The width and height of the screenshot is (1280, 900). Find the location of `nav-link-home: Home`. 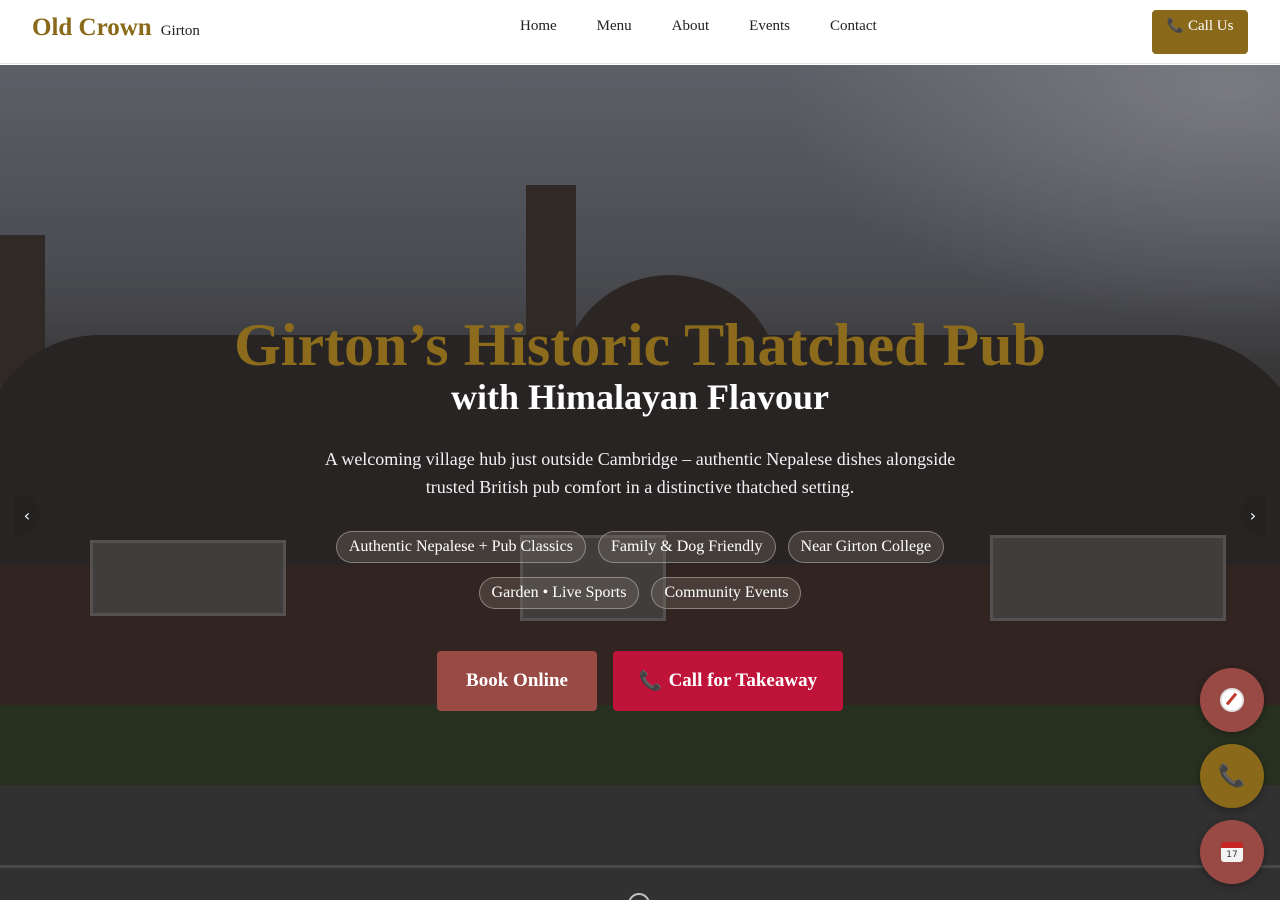

nav-link-home: Home is located at coordinates (538, 26).